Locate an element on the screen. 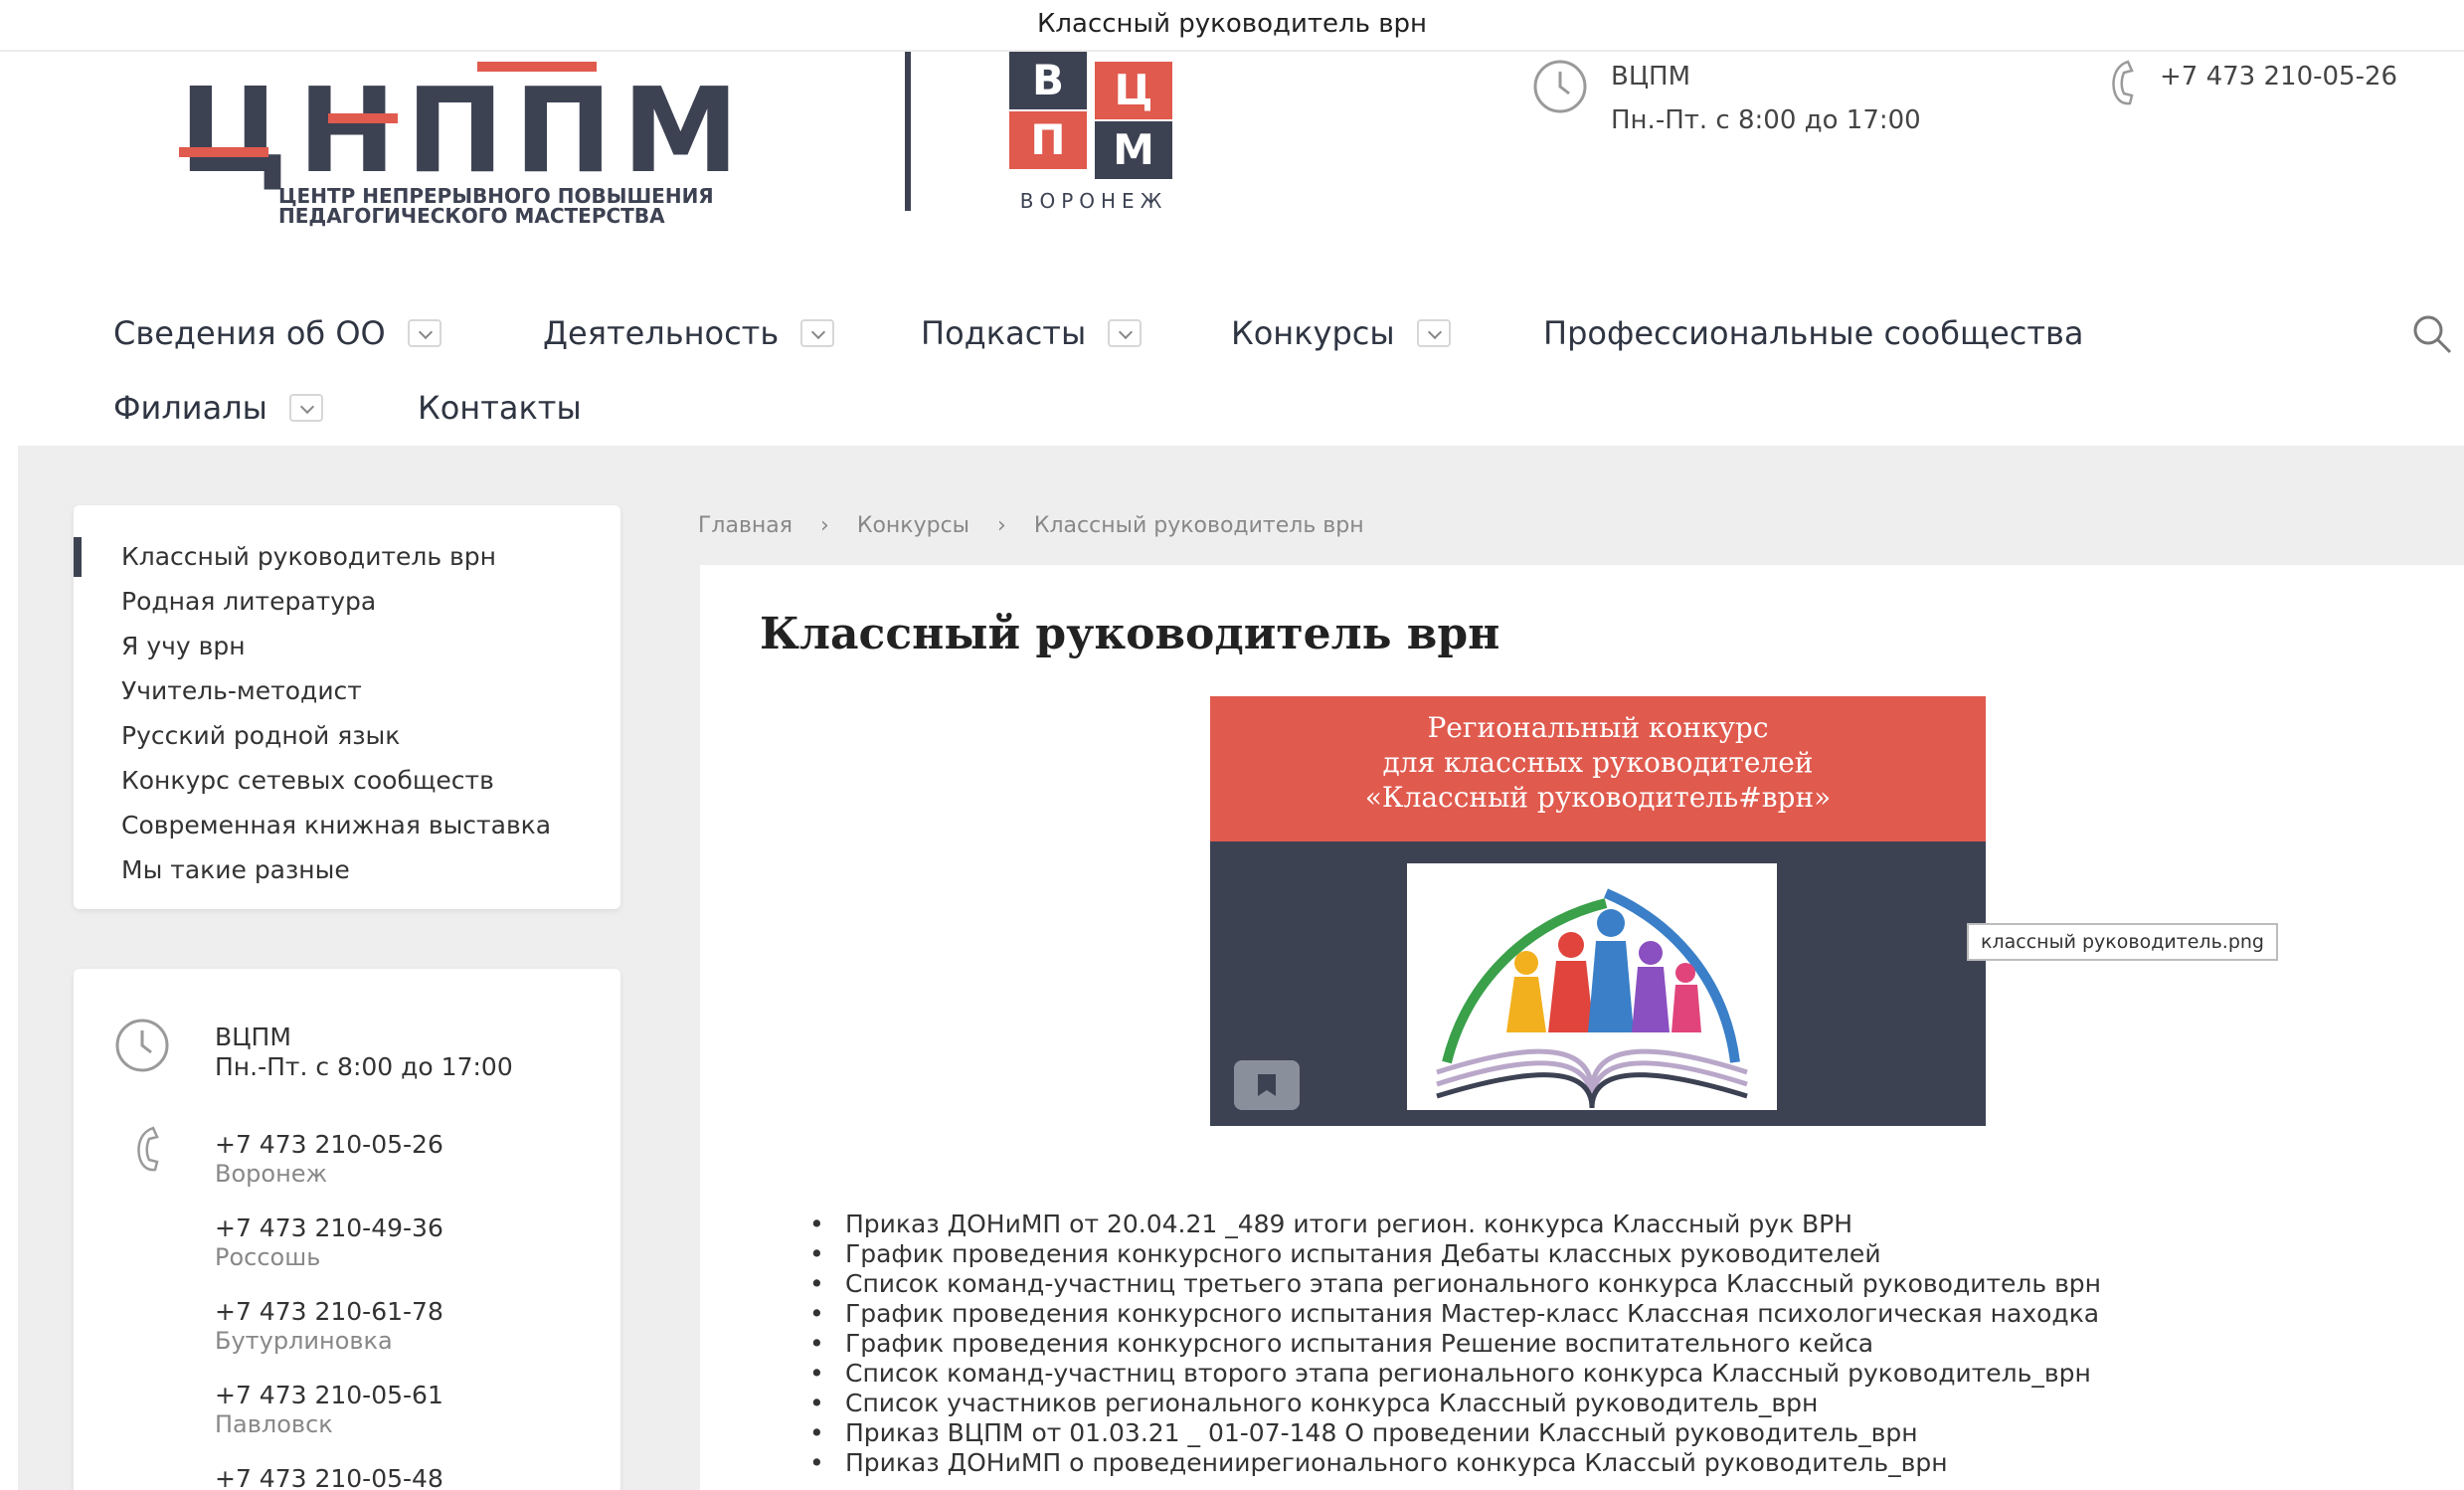  page-title: Классный руководитель врн is located at coordinates (1130, 634).